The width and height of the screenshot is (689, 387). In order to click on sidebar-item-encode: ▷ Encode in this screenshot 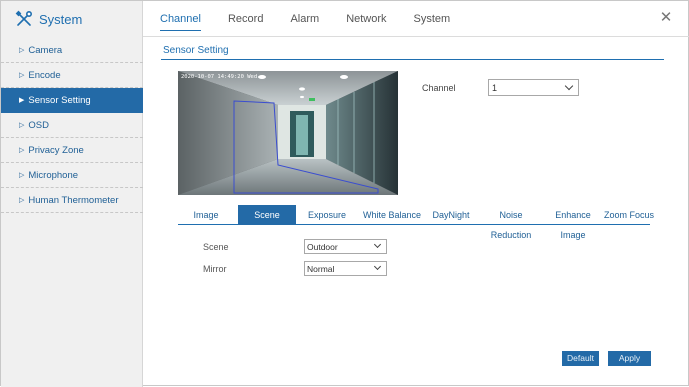, I will do `click(72, 75)`.